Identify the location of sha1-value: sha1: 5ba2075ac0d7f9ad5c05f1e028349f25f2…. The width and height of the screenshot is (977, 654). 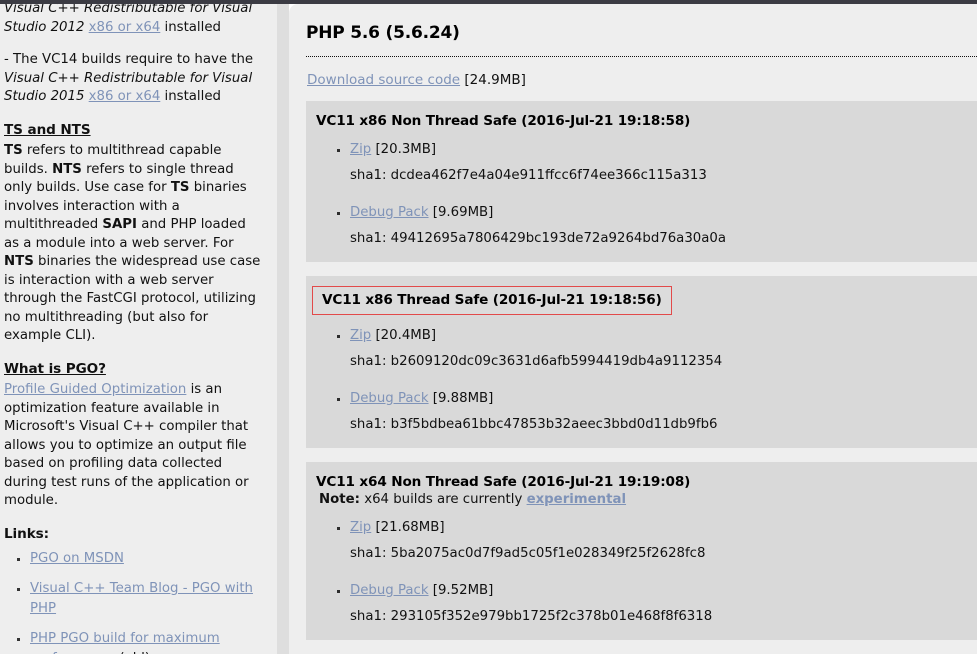
(528, 553).